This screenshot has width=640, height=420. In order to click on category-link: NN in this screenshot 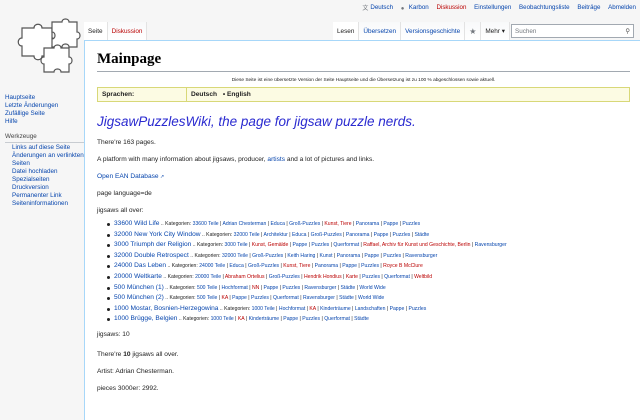, I will do `click(255, 288)`.